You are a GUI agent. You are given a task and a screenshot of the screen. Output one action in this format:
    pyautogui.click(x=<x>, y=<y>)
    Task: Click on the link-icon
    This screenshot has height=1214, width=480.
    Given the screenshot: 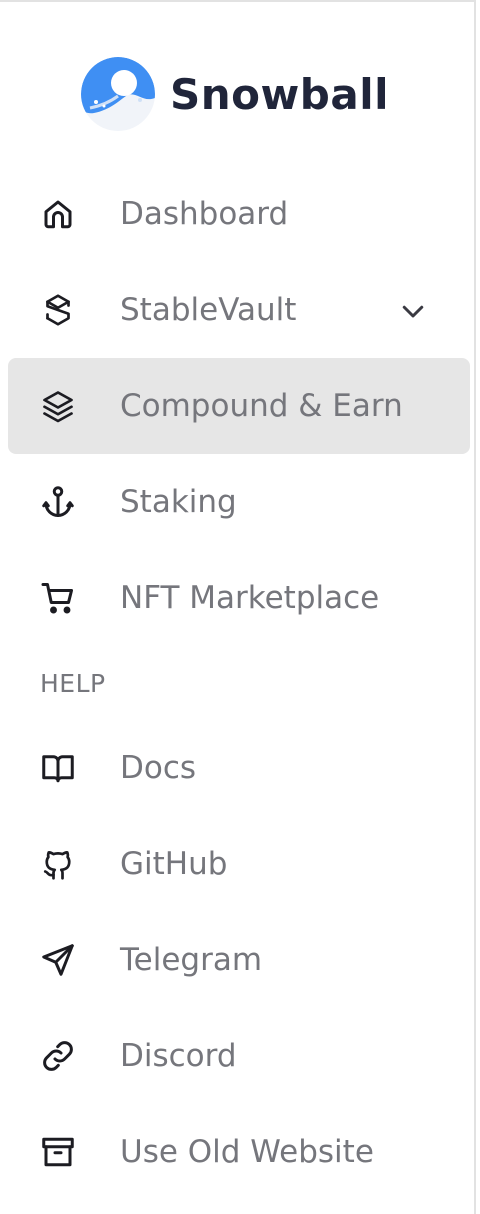 What is the action you would take?
    pyautogui.click(x=58, y=1056)
    